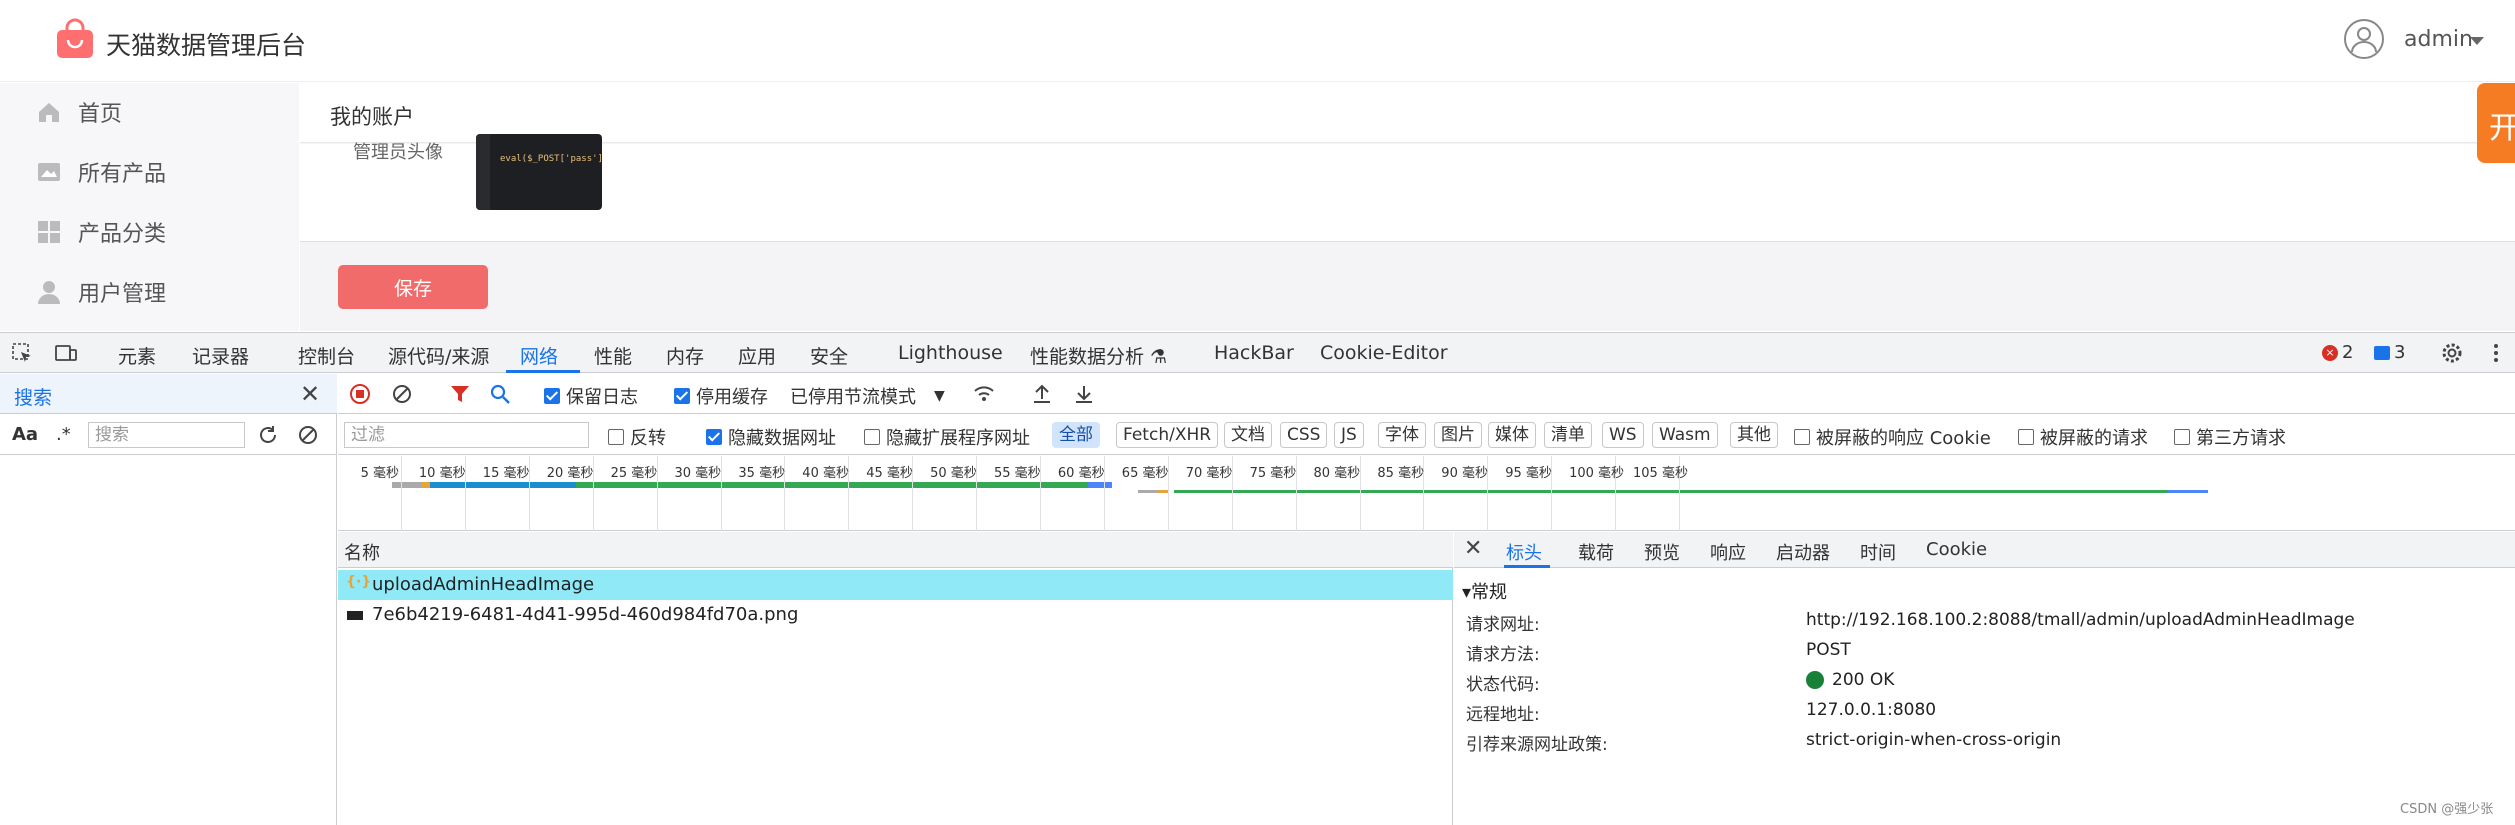 This screenshot has height=825, width=2515. Describe the element at coordinates (1597, 473) in the screenshot. I see `timeline-tick-label: 100 毫秒` at that location.